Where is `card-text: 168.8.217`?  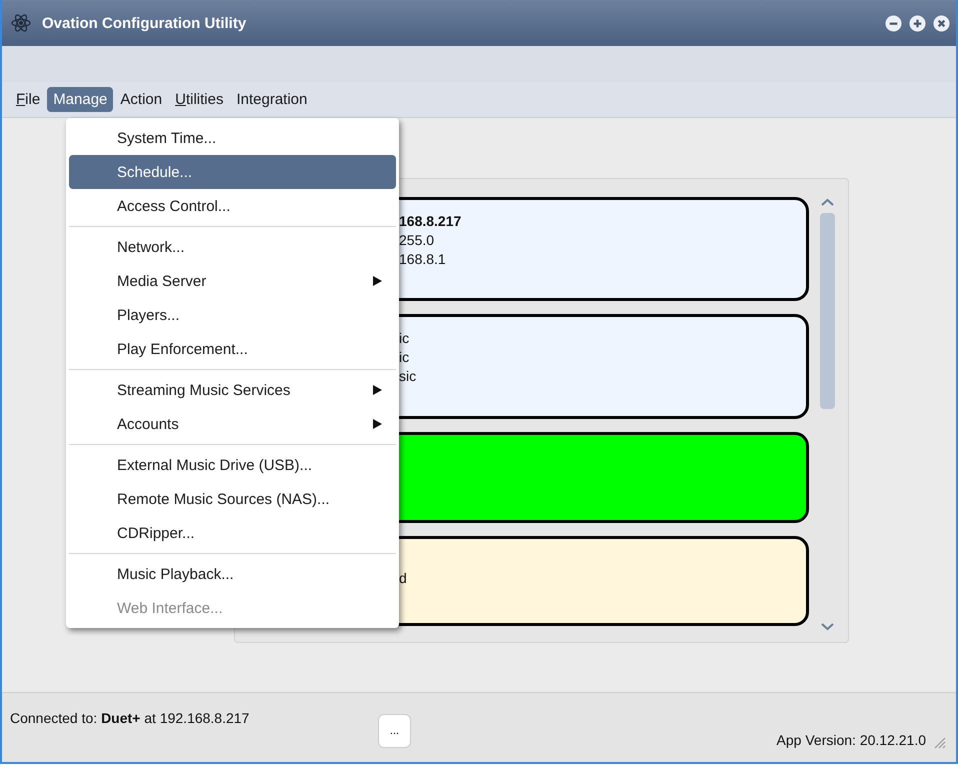 card-text: 168.8.217 is located at coordinates (430, 221).